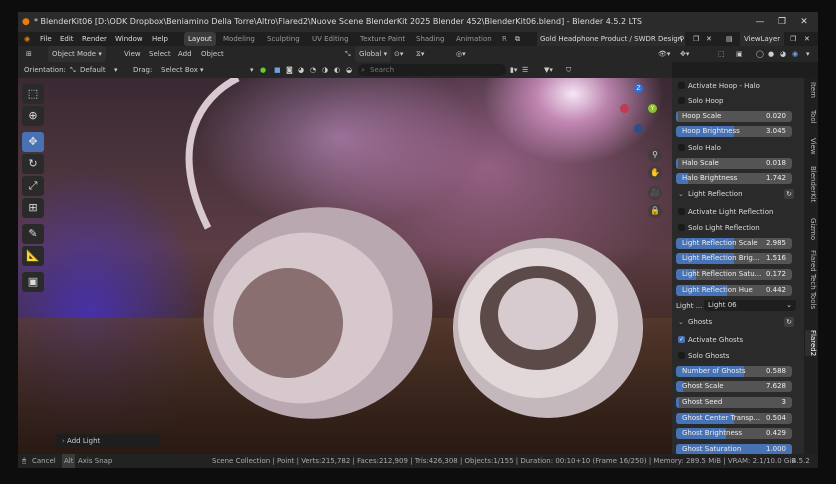  What do you see at coordinates (735, 212) in the screenshot?
I see `activate-light-reflection-checkbox: Activate Light Reflection` at bounding box center [735, 212].